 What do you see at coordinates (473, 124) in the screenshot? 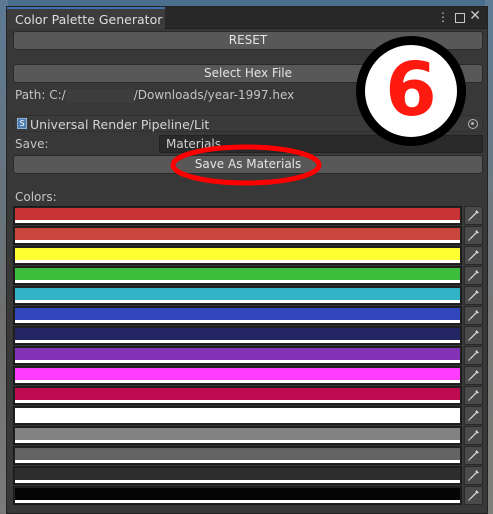
I see `object-picker-icon` at bounding box center [473, 124].